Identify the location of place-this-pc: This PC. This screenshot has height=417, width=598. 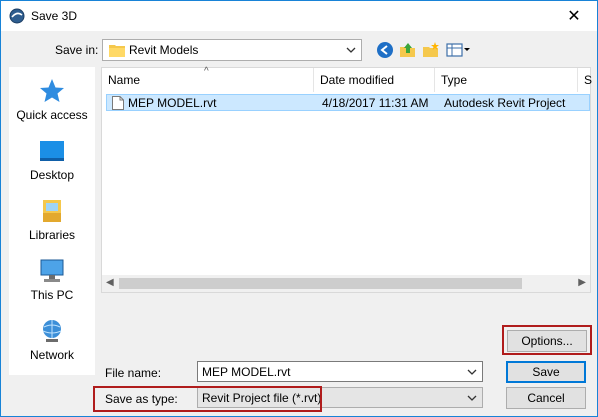
(52, 279).